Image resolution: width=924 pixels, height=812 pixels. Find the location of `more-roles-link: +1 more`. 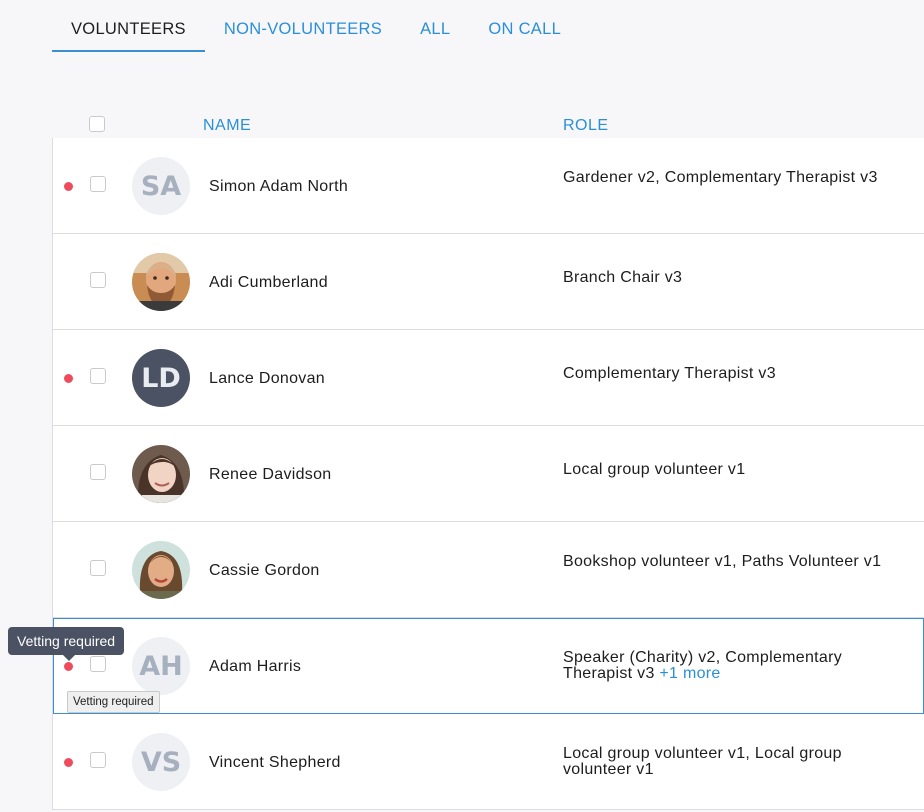

more-roles-link: +1 more is located at coordinates (689, 673).